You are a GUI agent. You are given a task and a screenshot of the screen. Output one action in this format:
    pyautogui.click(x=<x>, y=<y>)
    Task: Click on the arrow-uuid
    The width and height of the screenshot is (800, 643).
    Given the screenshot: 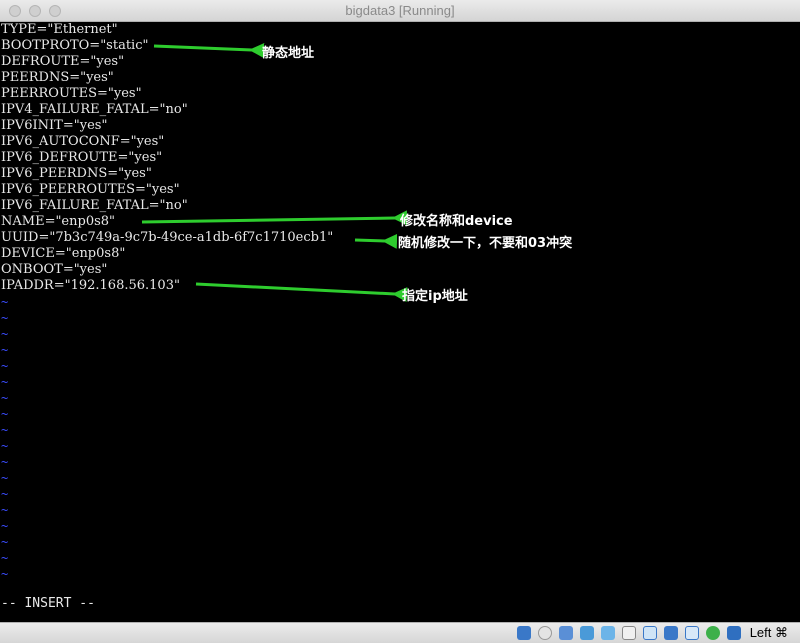 What is the action you would take?
    pyautogui.click(x=376, y=241)
    